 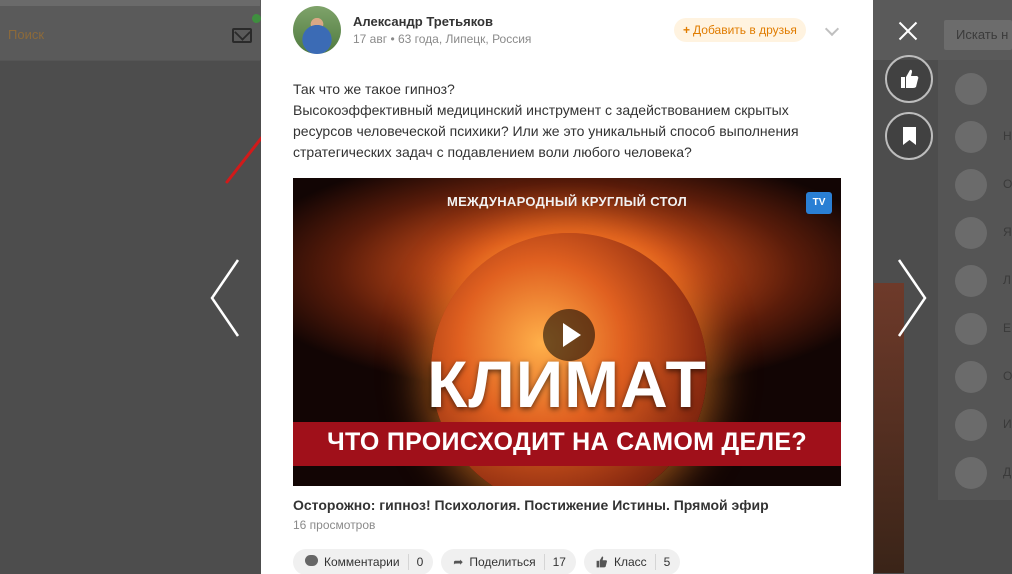 What do you see at coordinates (567, 201) in the screenshot?
I see `video-header-text: МЕЖДУНАРОДНЫЙ КРУГЛЫЙ СТОЛ` at bounding box center [567, 201].